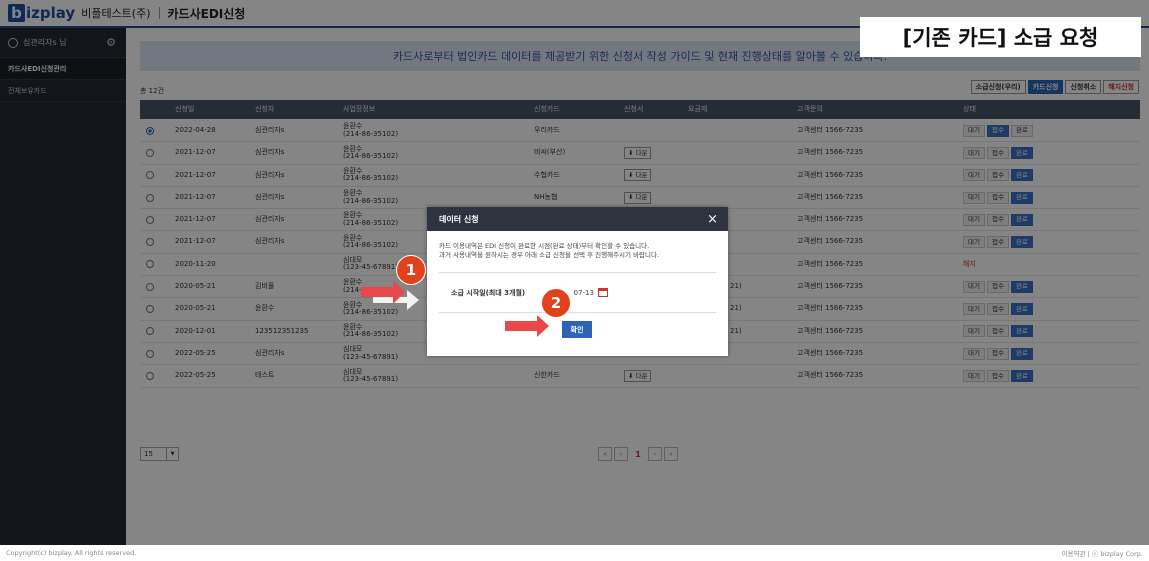  Describe the element at coordinates (603, 292) in the screenshot. I see `calendar-icon` at that location.